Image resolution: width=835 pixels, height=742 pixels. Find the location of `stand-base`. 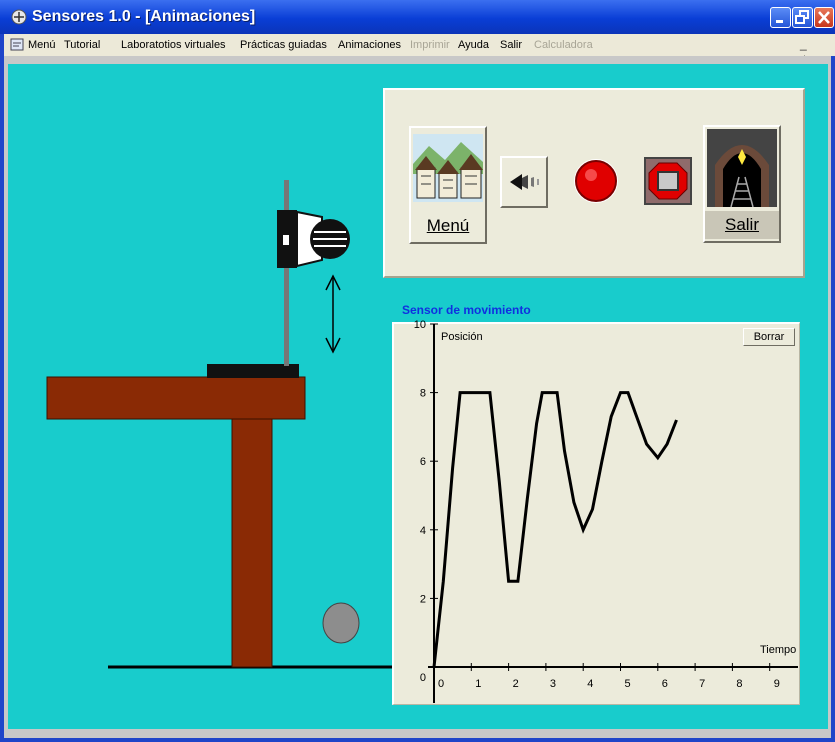

stand-base is located at coordinates (253, 371).